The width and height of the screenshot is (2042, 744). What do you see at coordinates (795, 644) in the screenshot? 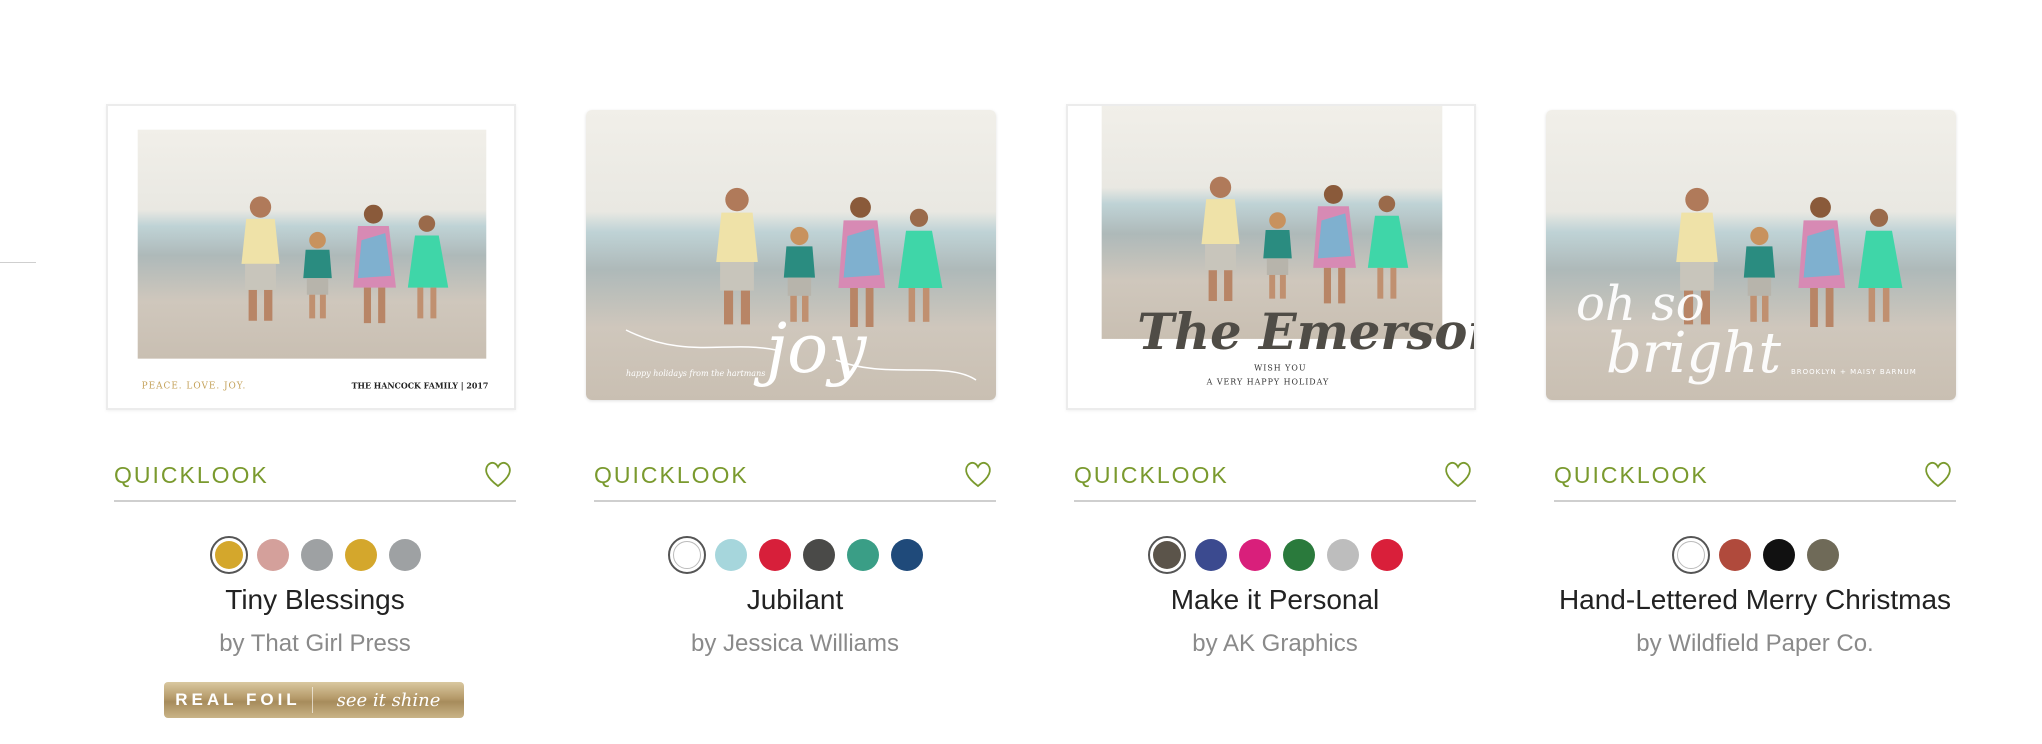
I see `product-byline: by Jessica Williams` at bounding box center [795, 644].